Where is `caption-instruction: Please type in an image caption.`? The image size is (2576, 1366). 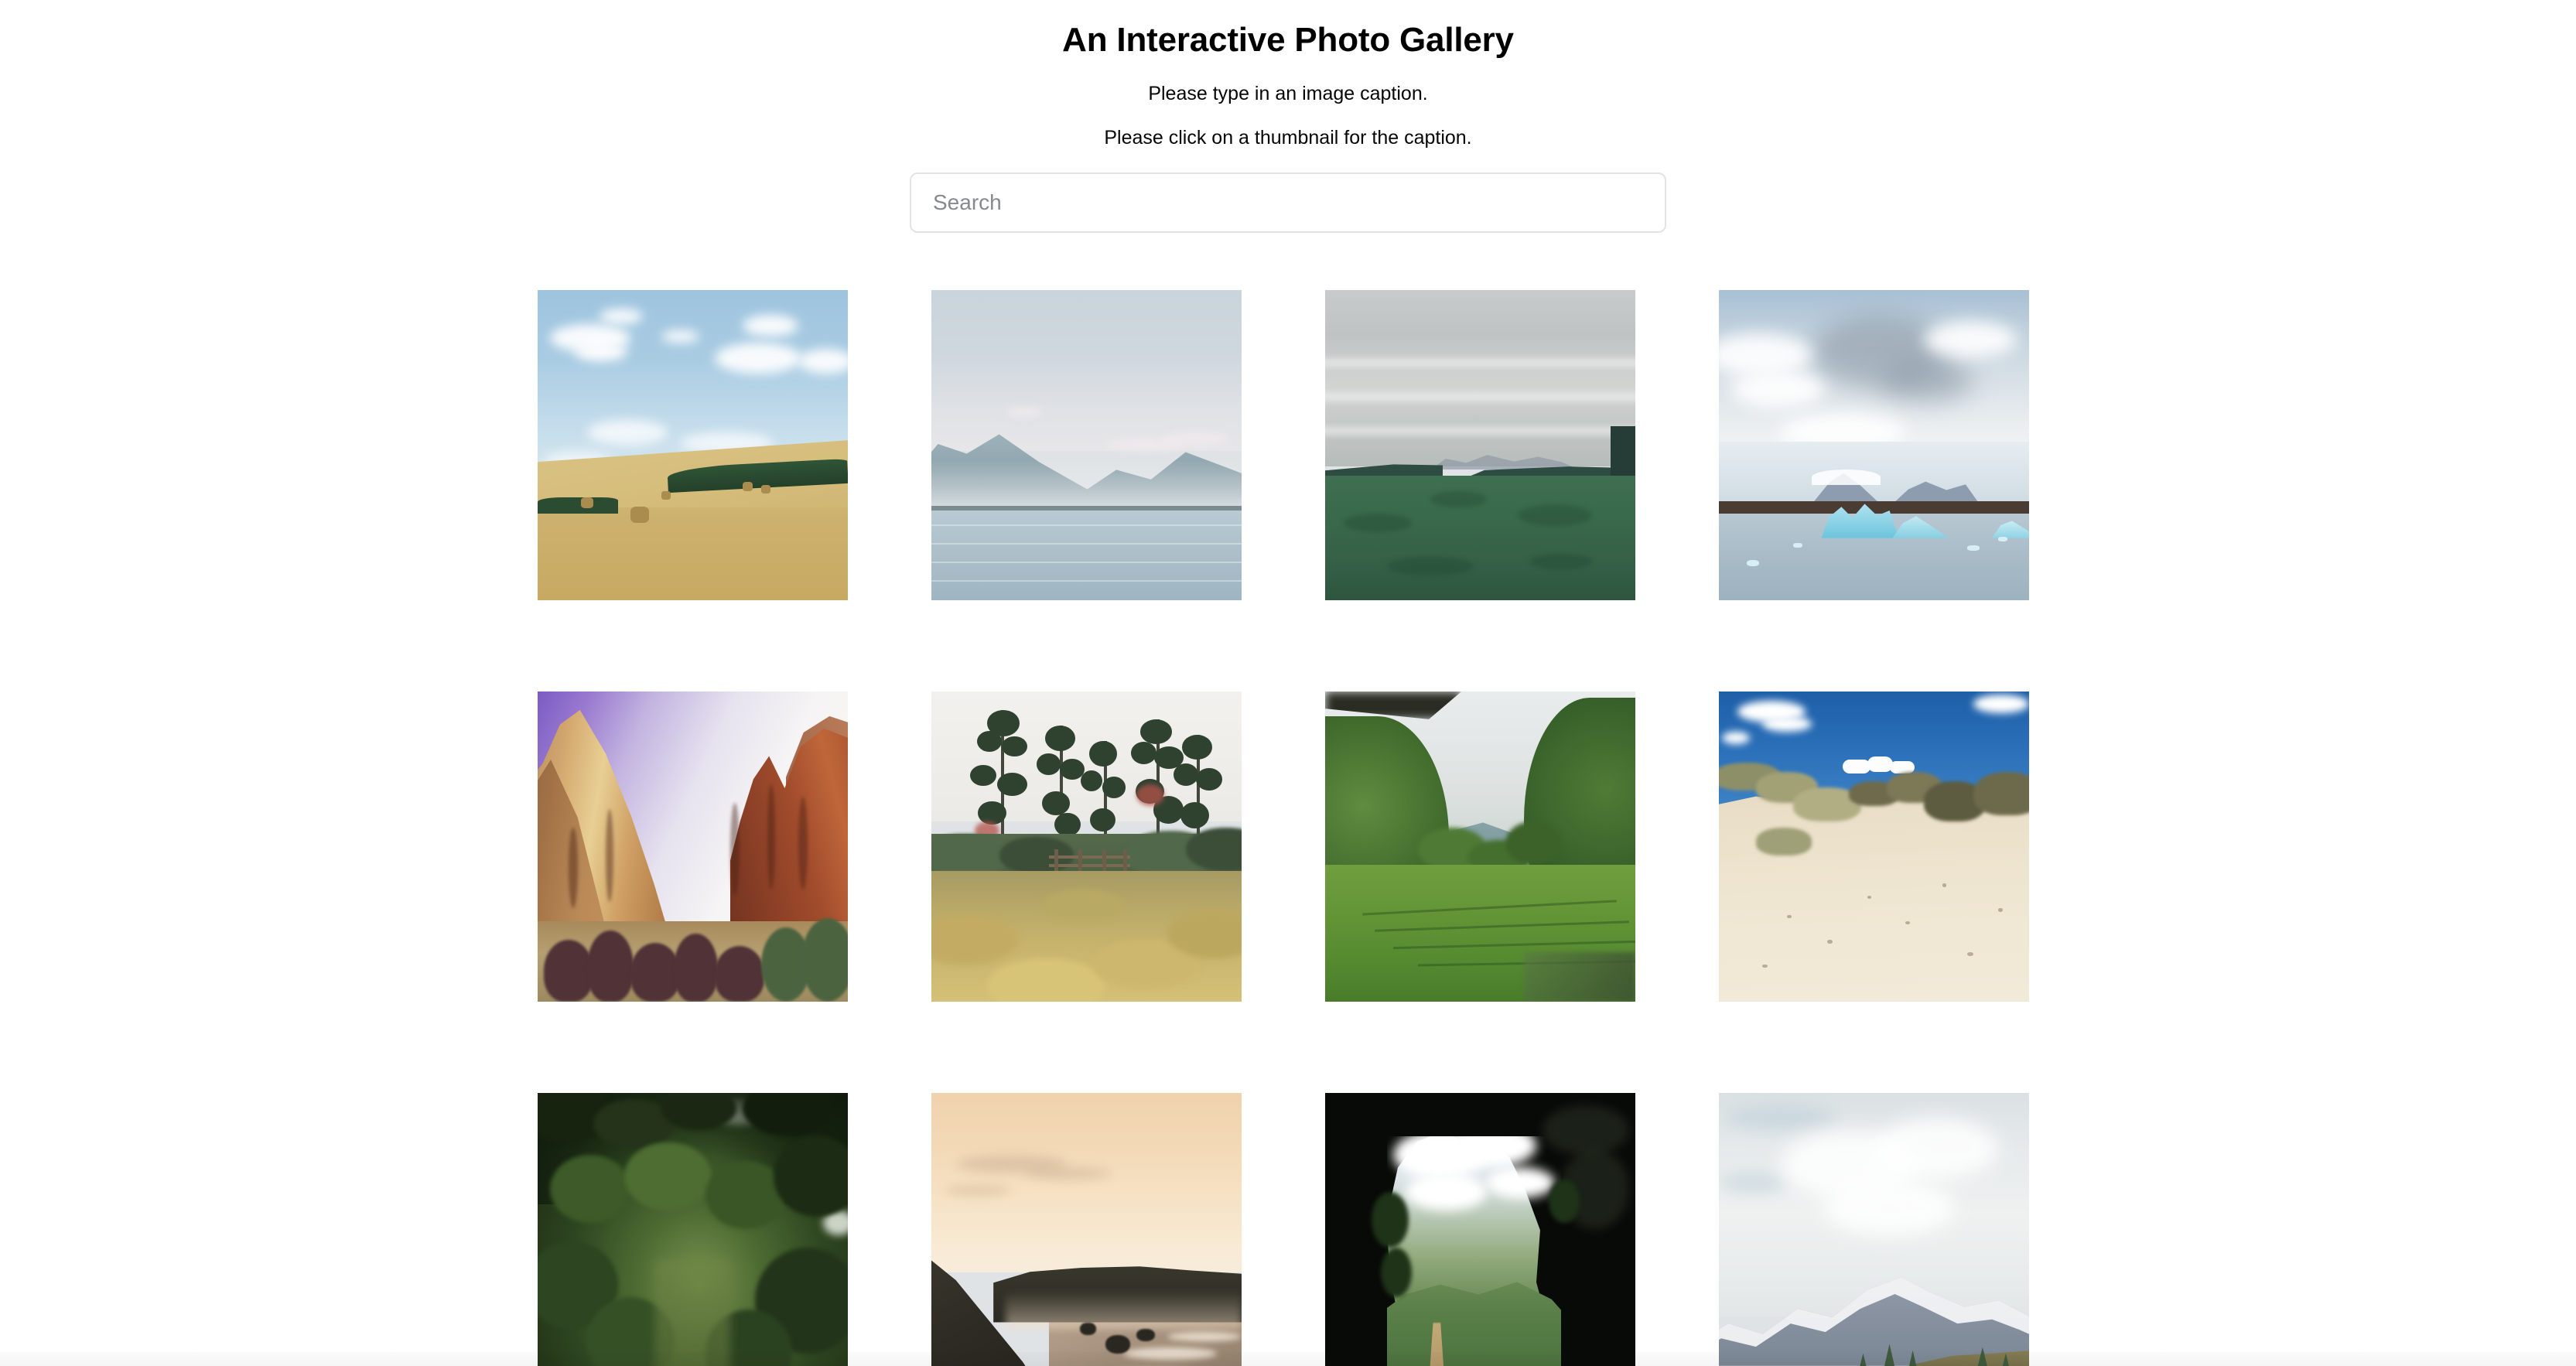
caption-instruction: Please type in an image caption. is located at coordinates (1288, 93).